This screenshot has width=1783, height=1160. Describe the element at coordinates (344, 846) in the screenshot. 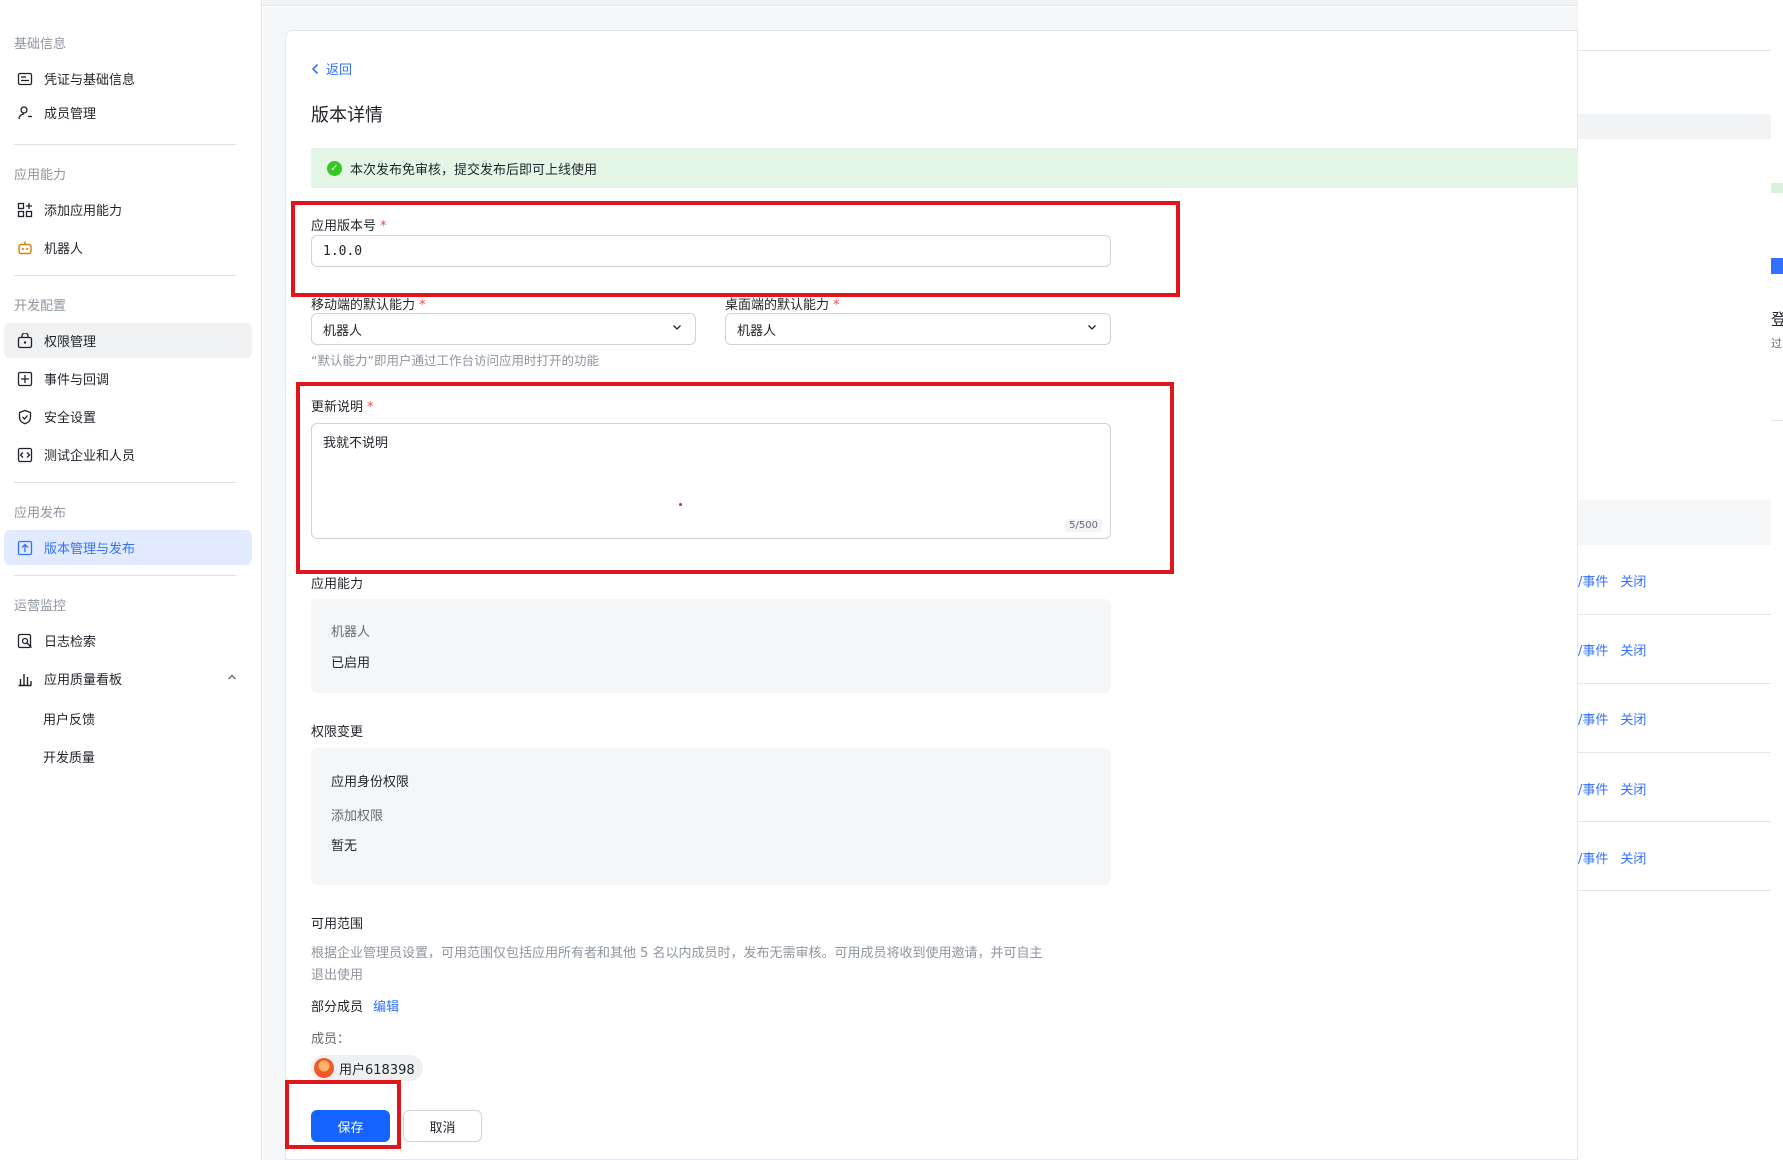

I see `permission-value: 暂无` at that location.